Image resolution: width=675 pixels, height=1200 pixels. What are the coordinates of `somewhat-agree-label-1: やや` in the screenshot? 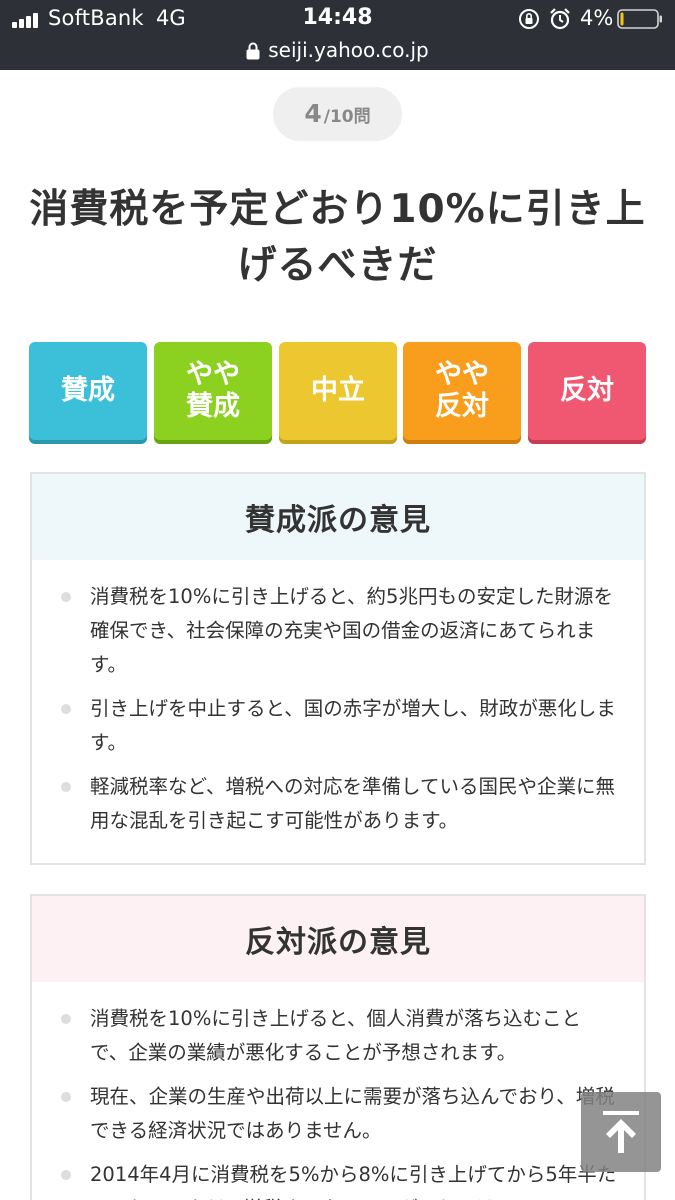 It's located at (213, 374).